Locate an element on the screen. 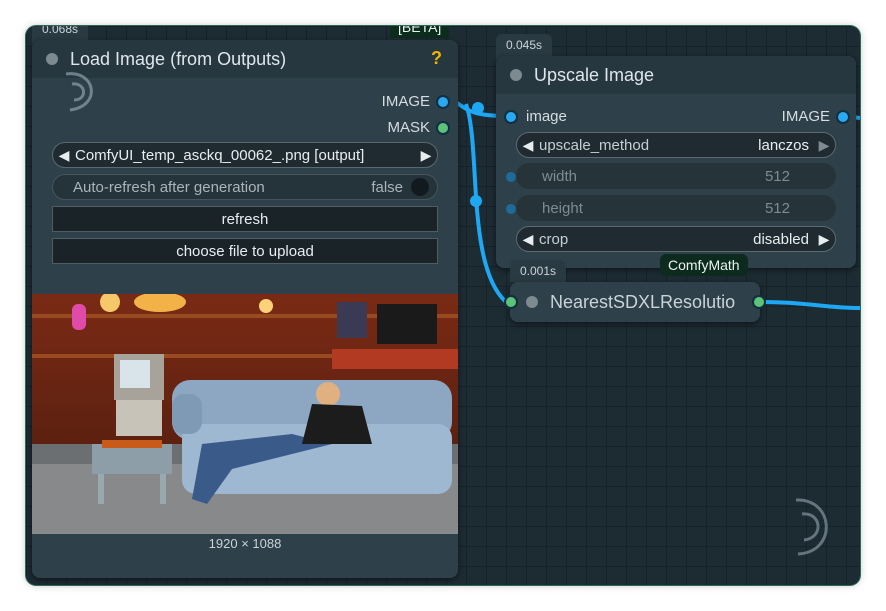 The image size is (886, 611). auto-refresh-toggle: Auto-refresh after generation false is located at coordinates (245, 187).